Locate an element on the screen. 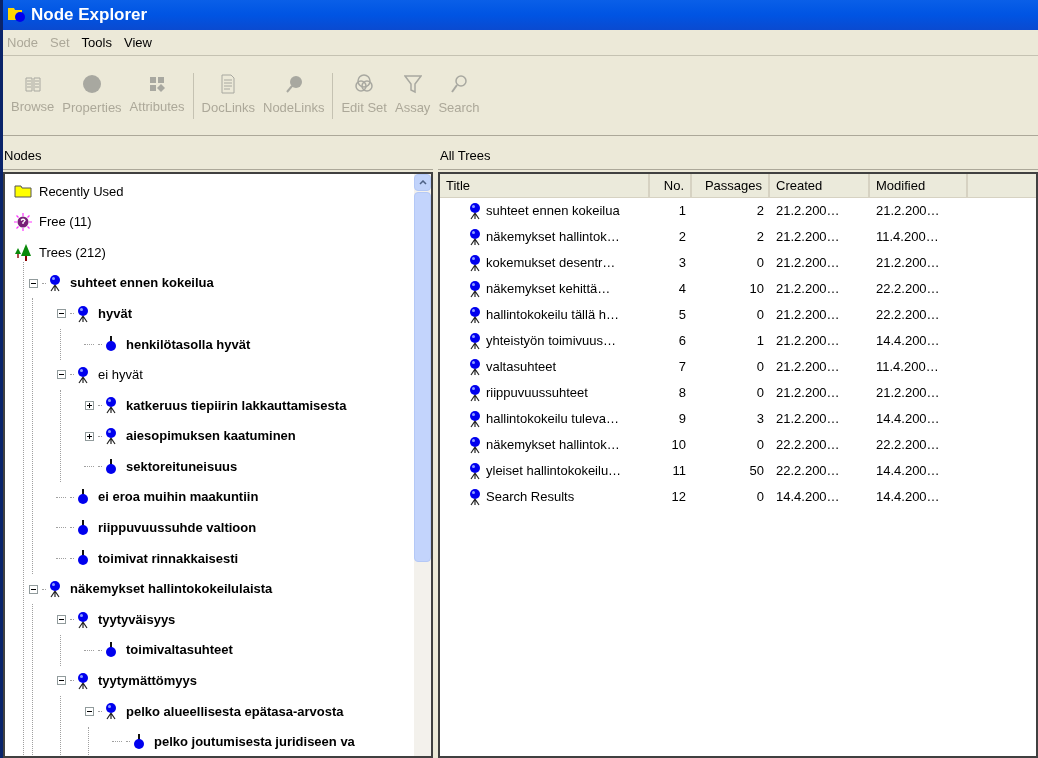 The image size is (1038, 758). tree-item: suhteet ennen kokeilua is located at coordinates (142, 283).